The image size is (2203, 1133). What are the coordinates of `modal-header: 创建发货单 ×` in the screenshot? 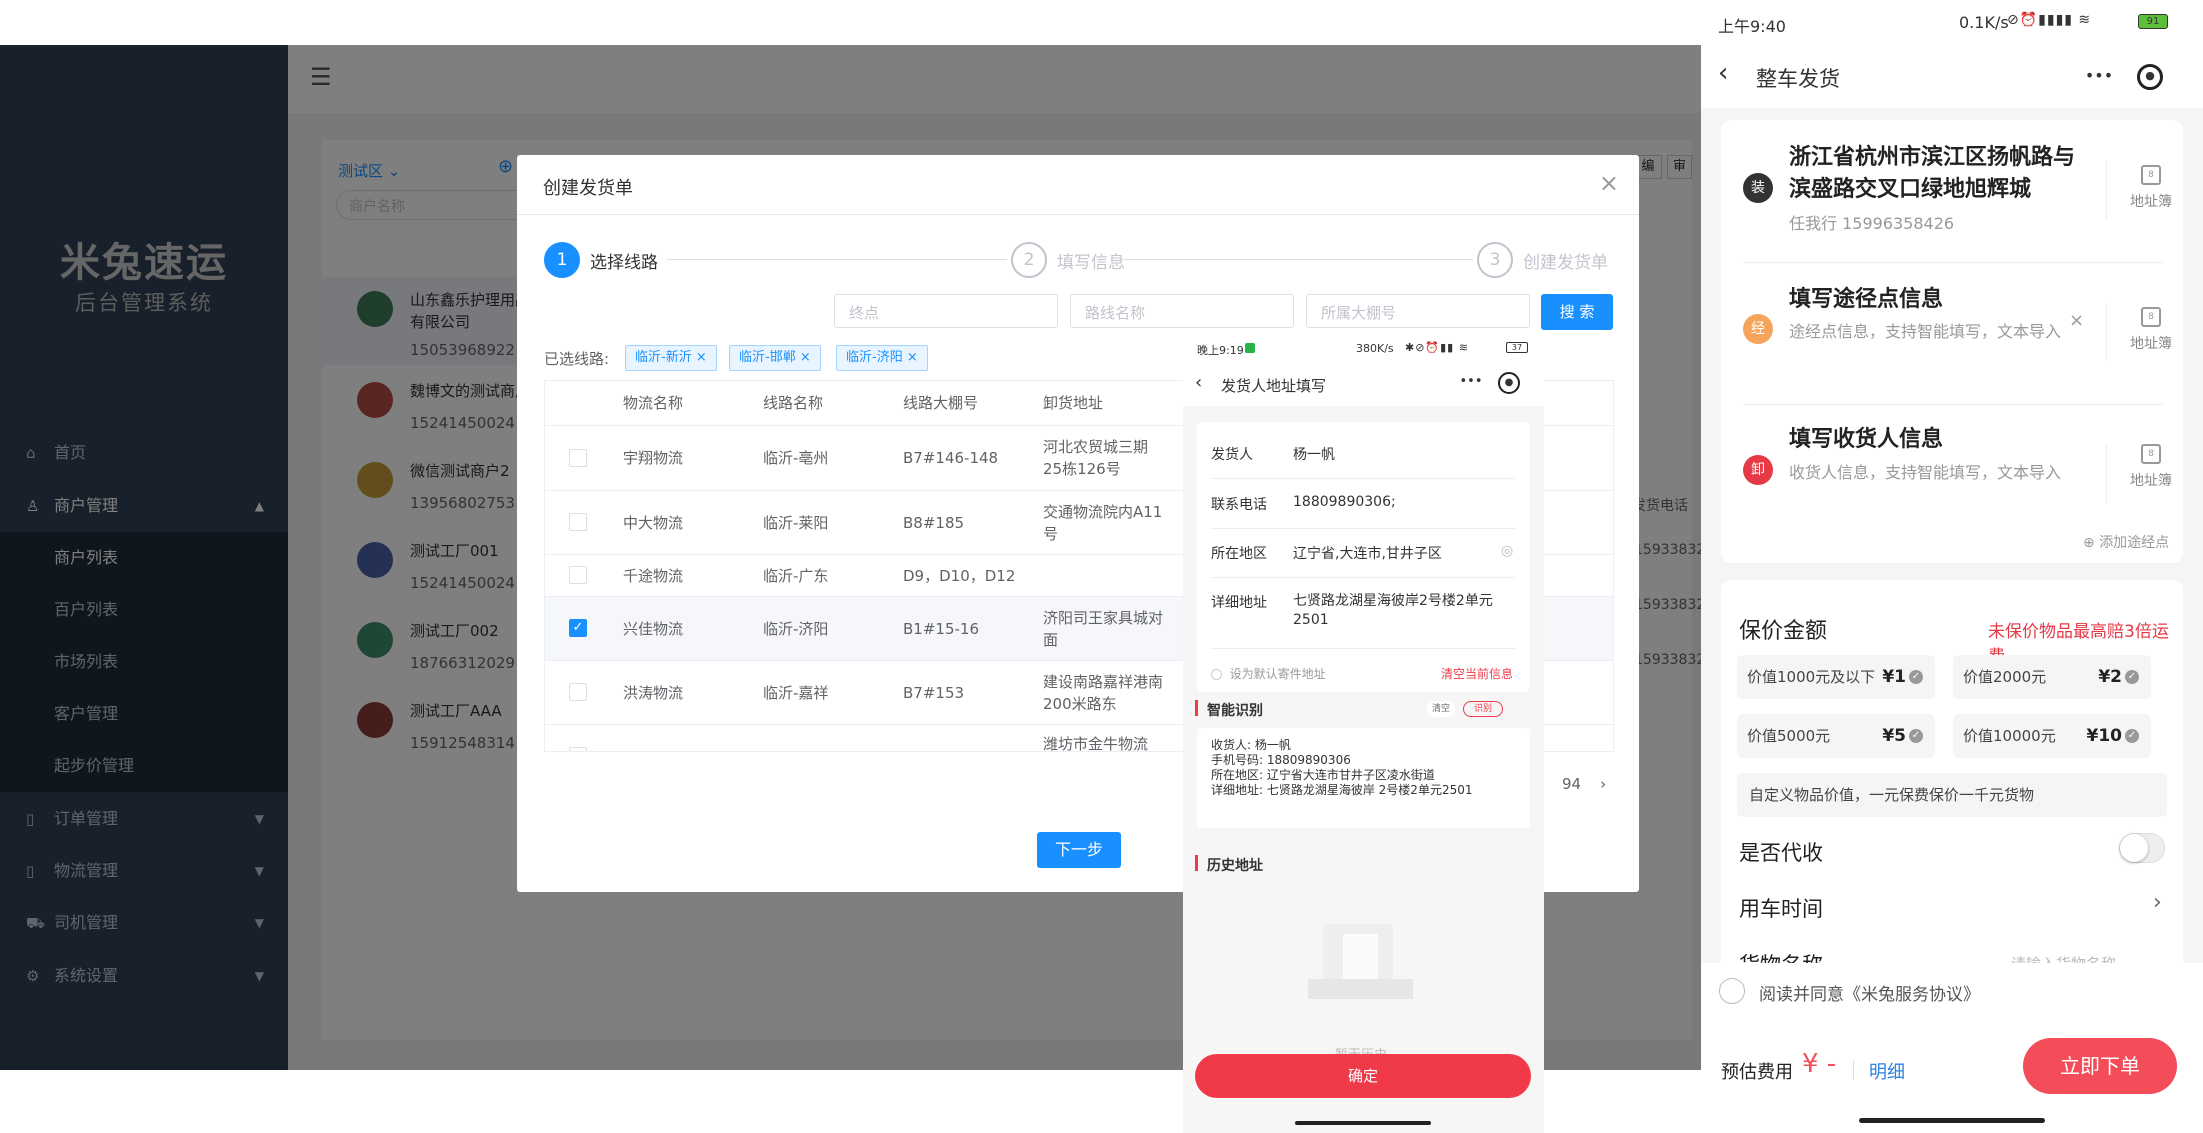 It's located at (1078, 185).